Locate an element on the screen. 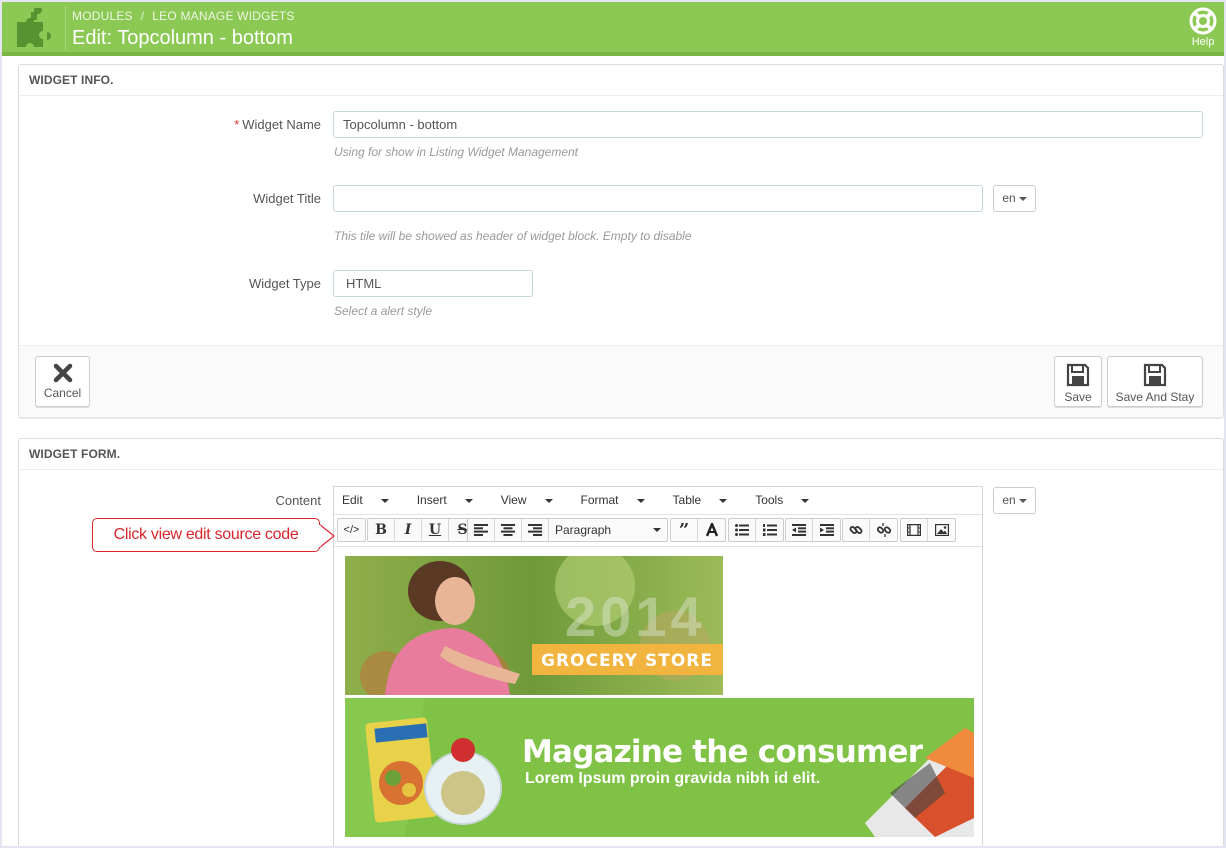  widget-form-heading: WIDGET FORM. is located at coordinates (621, 454).